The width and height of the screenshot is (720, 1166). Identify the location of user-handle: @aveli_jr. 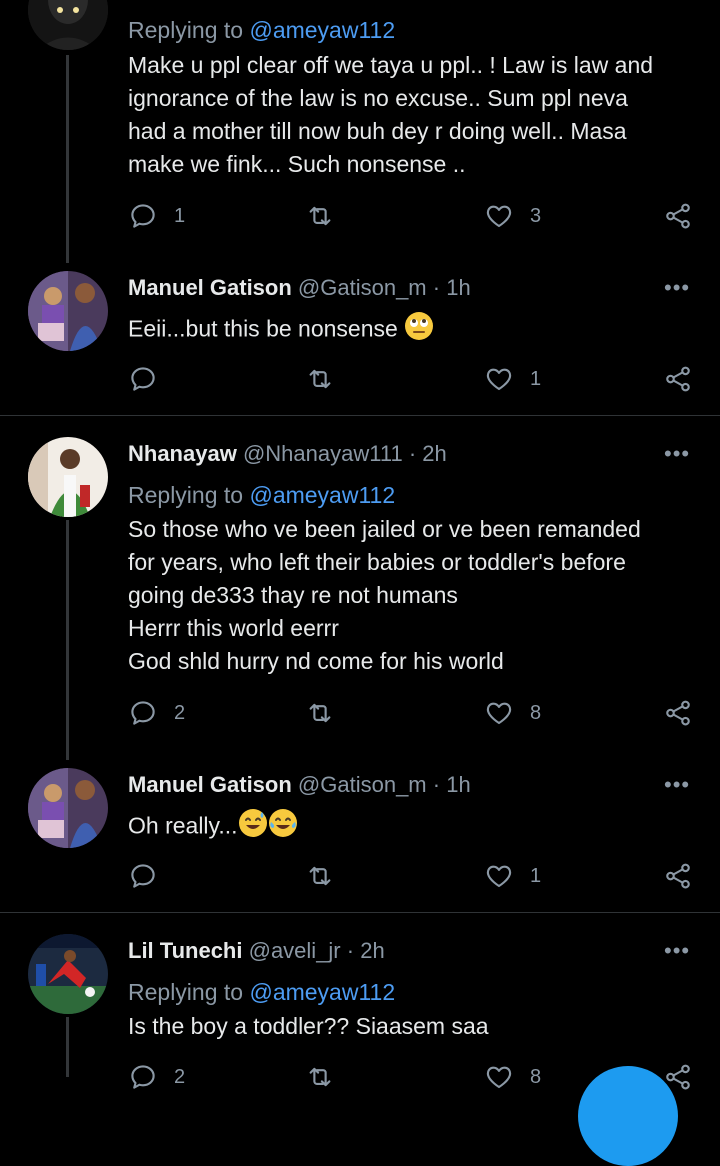
(295, 950).